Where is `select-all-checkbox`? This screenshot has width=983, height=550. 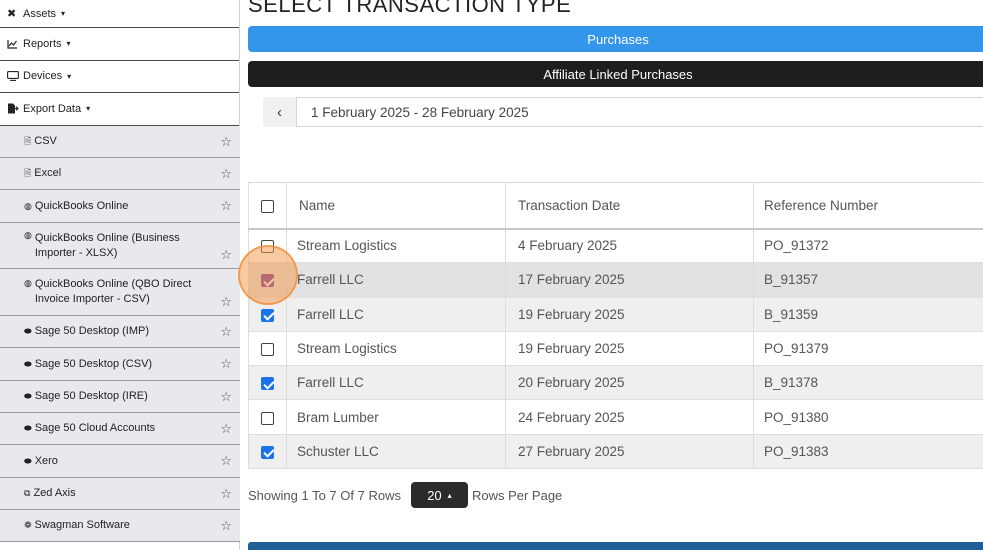 select-all-checkbox is located at coordinates (267, 206).